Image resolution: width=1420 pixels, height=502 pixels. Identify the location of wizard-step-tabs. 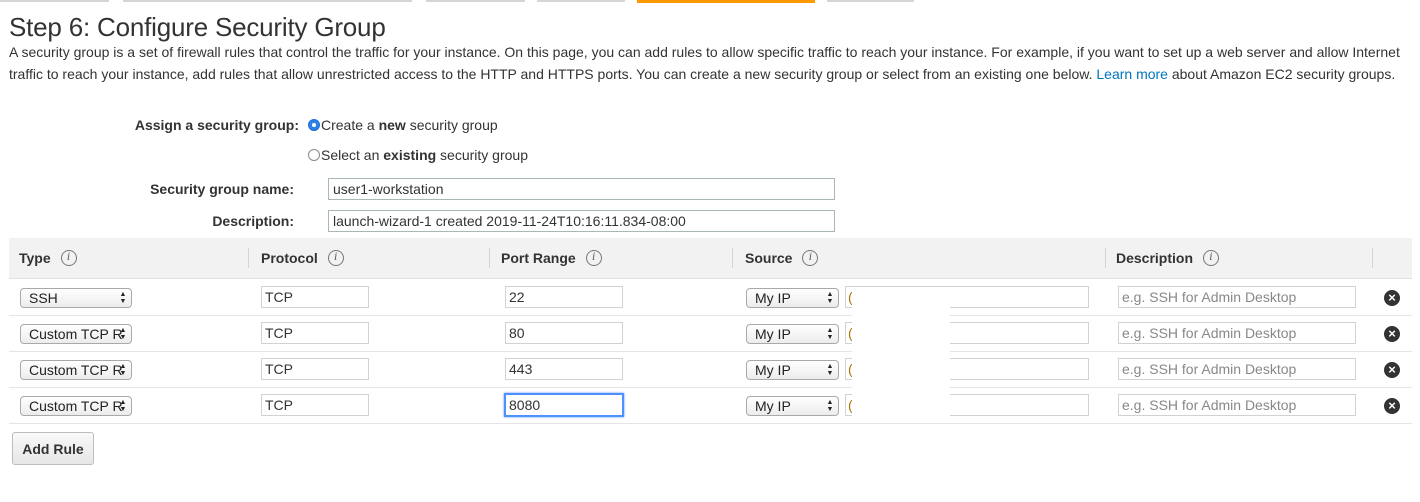
(710, 2).